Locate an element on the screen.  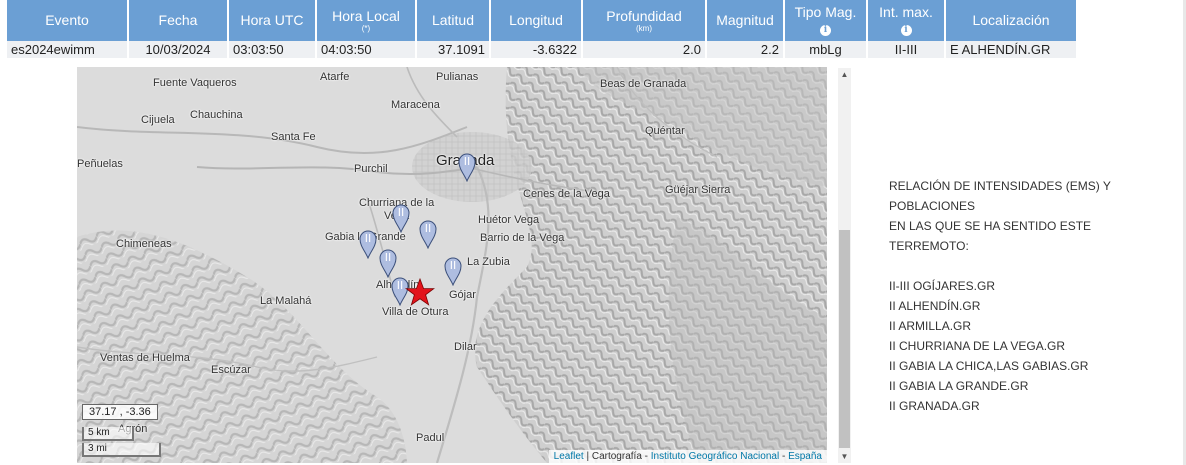
coordinate-readout: 37.17 , -3.36 is located at coordinates (120, 412).